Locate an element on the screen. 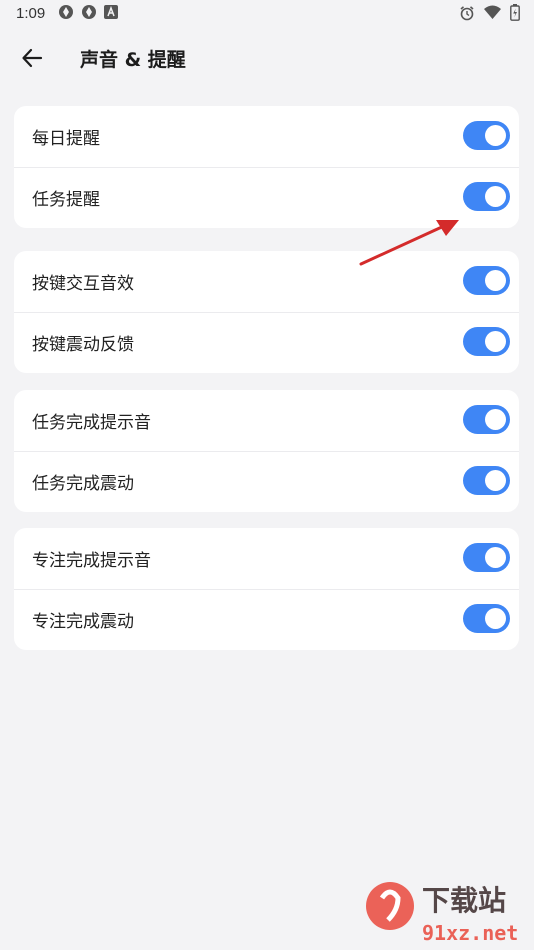 The width and height of the screenshot is (534, 950). watermark-brand: 下载站 is located at coordinates (464, 900).